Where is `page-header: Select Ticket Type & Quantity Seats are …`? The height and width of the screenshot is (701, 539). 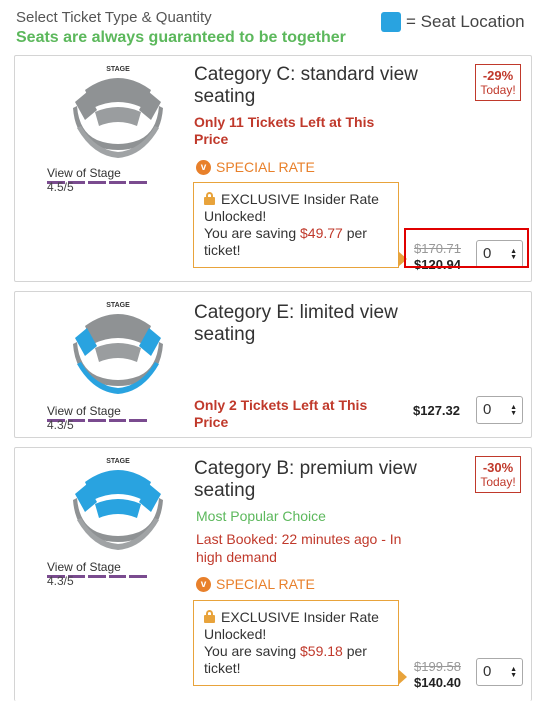 page-header: Select Ticket Type & Quantity Seats are … is located at coordinates (269, 25).